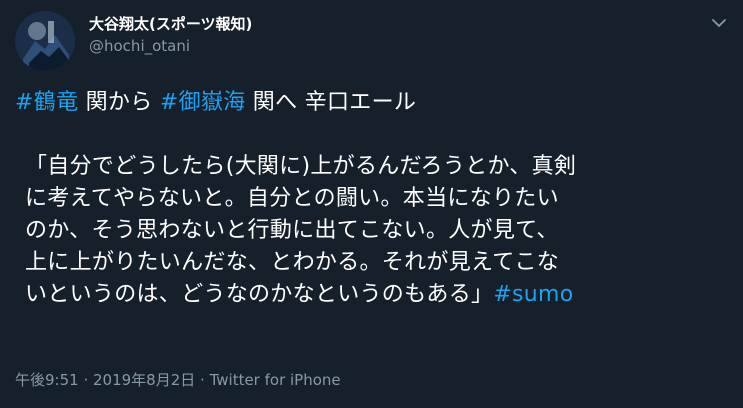 The width and height of the screenshot is (743, 408). I want to click on tweet-line-1: #鶴竜 関から #御嶽海 関へ 辛口エール, so click(372, 103).